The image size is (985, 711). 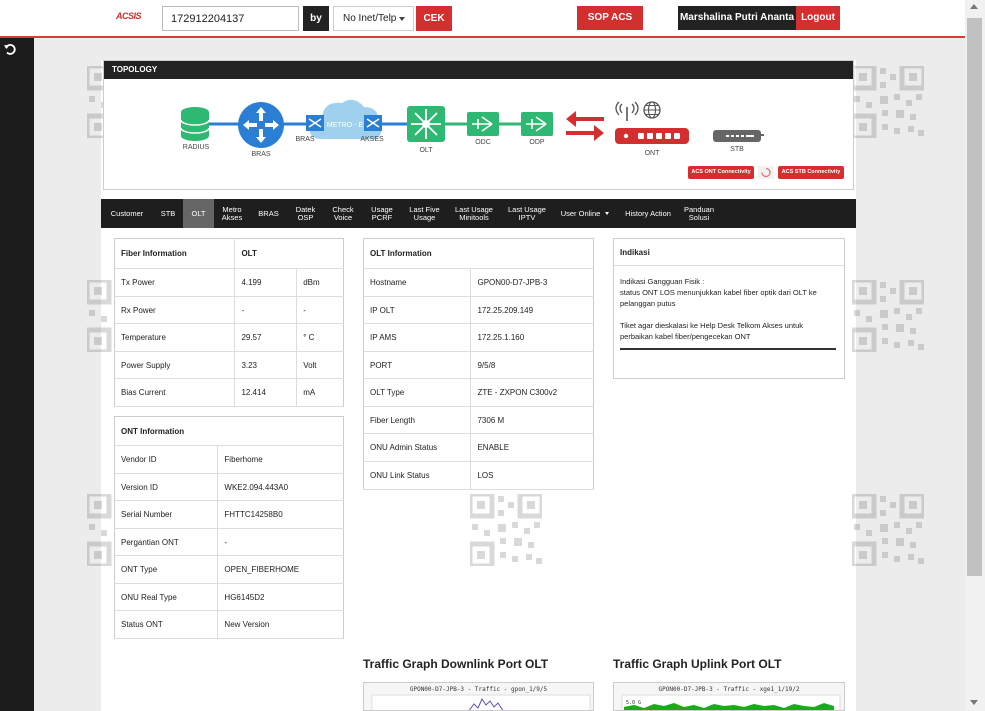 What do you see at coordinates (728, 349) in the screenshot?
I see `divider` at bounding box center [728, 349].